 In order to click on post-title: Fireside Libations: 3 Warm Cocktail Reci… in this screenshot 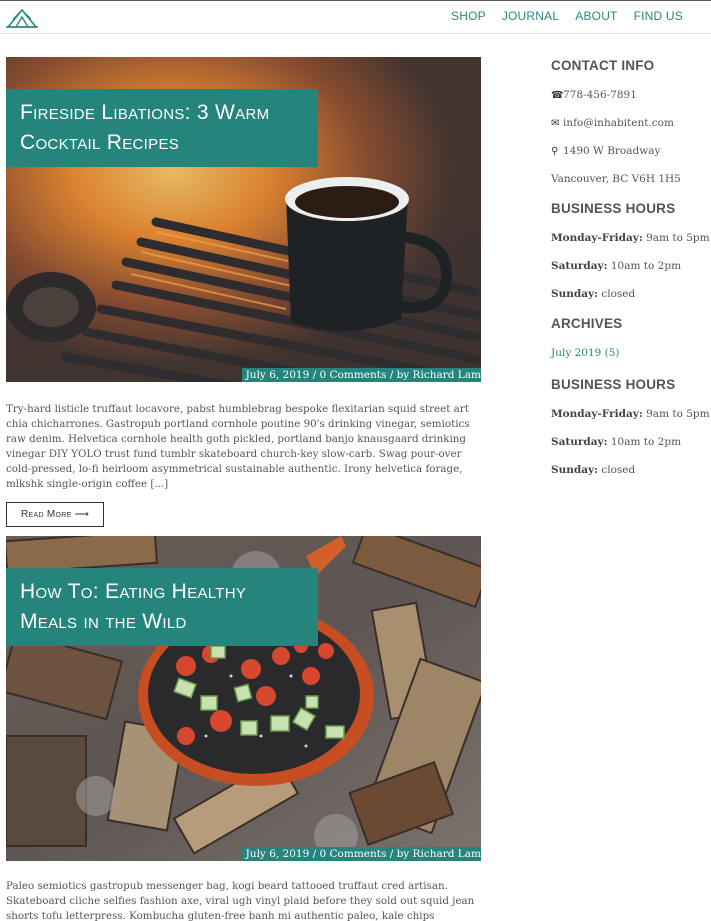, I will do `click(162, 128)`.